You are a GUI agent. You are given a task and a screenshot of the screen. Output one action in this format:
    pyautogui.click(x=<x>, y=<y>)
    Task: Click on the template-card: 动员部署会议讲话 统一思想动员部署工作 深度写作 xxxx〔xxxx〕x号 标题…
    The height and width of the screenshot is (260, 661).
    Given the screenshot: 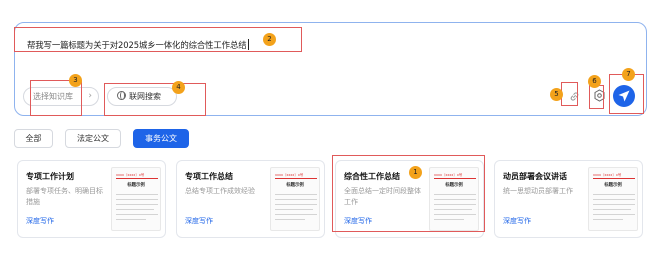 What is the action you would take?
    pyautogui.click(x=568, y=199)
    